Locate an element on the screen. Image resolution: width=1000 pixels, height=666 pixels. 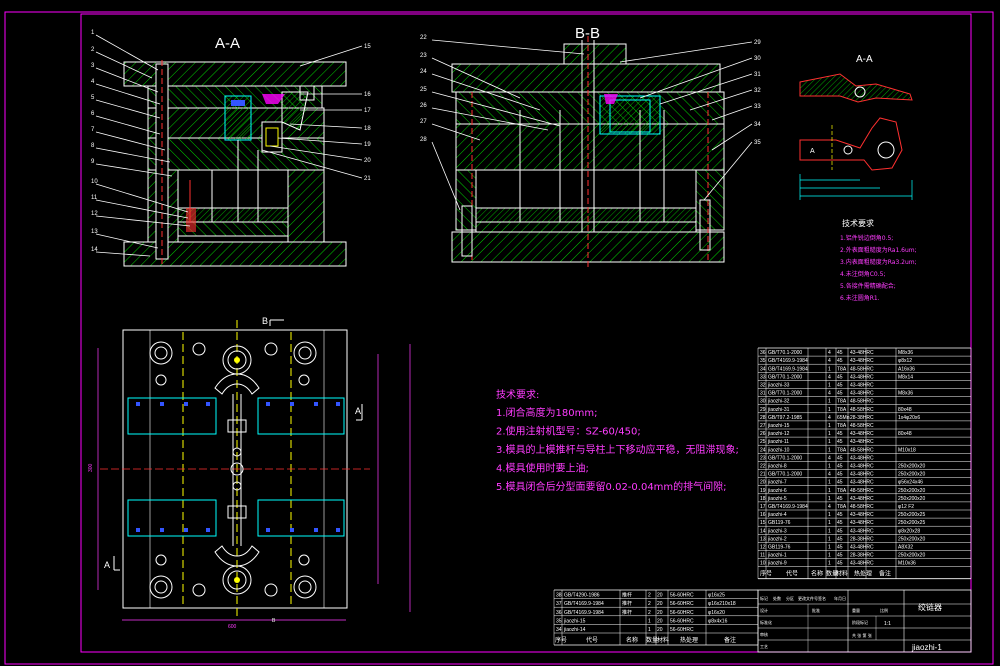
bom-row-no: 38 is located at coordinates (559, 596).